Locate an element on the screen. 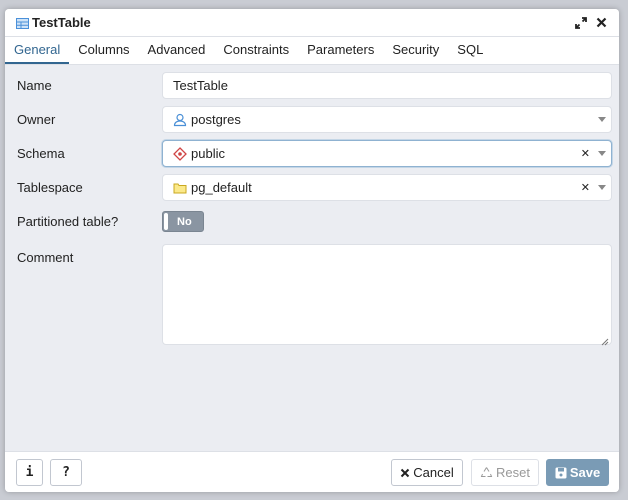 This screenshot has height=500, width=628. owner-row: Owner postgres is located at coordinates (314, 119).